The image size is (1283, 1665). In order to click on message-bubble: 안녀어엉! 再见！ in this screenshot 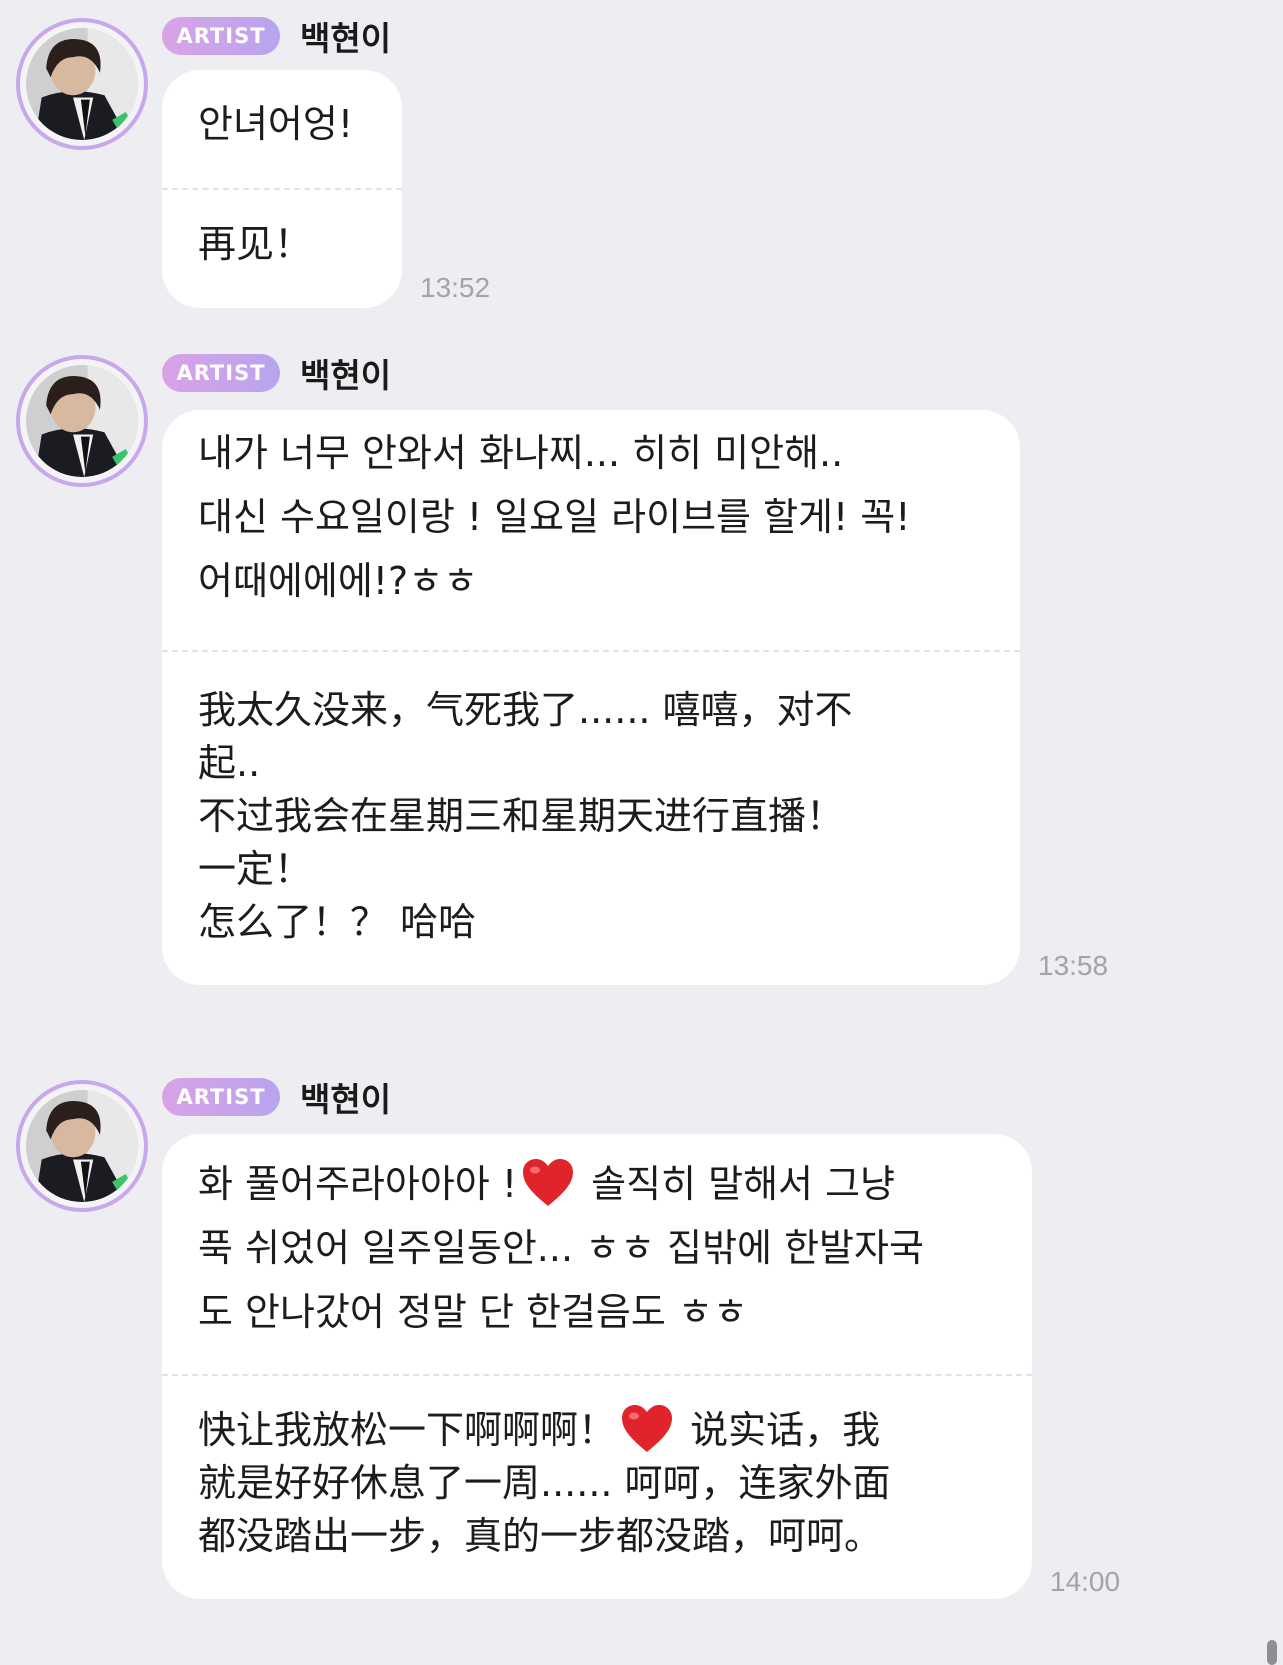, I will do `click(282, 189)`.